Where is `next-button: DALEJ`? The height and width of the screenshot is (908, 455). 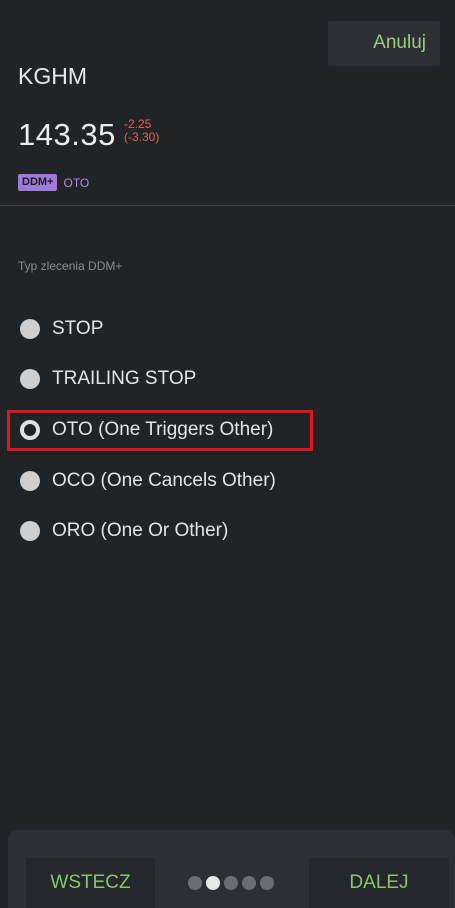 next-button: DALEJ is located at coordinates (379, 883).